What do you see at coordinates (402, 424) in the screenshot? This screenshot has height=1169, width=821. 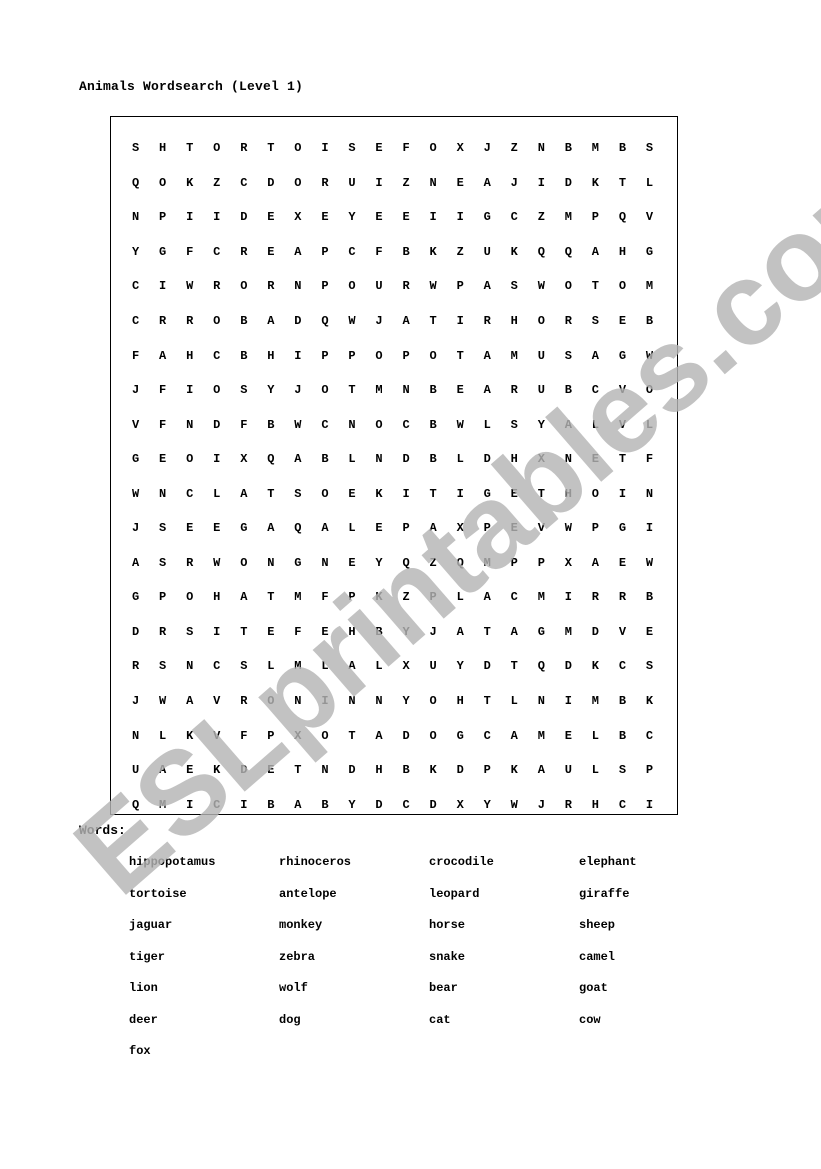 I see `grid-row: VFNDFBWCNOCBWLSYALVL` at bounding box center [402, 424].